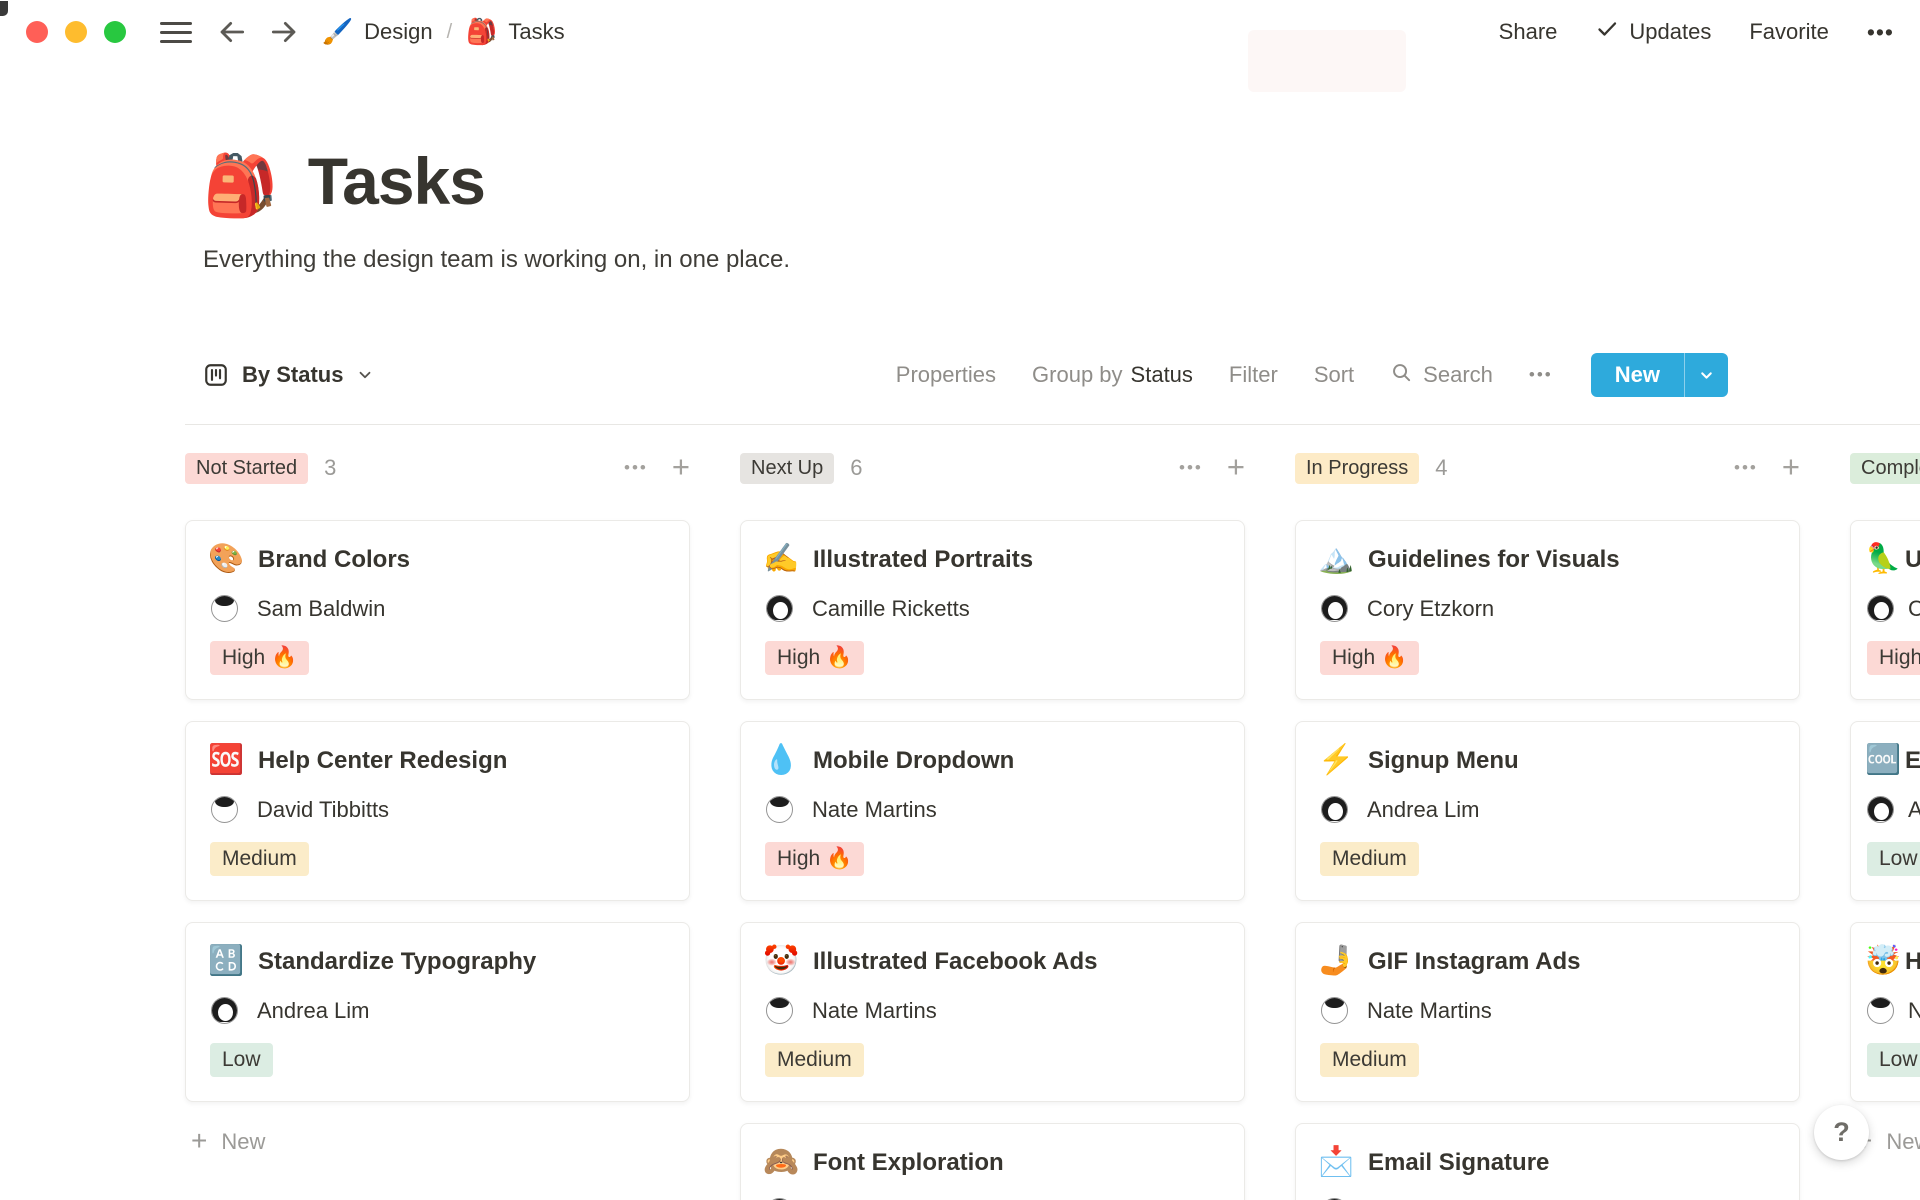 This screenshot has width=1920, height=1200. I want to click on page-icon-backpack: 🎒, so click(240, 186).